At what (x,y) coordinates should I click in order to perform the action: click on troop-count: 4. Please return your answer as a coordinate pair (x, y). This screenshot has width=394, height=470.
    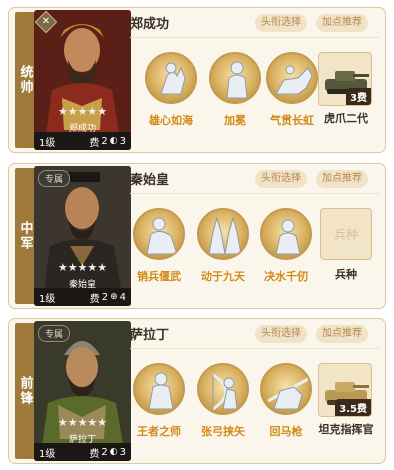
    Looking at the image, I should click on (122, 297).